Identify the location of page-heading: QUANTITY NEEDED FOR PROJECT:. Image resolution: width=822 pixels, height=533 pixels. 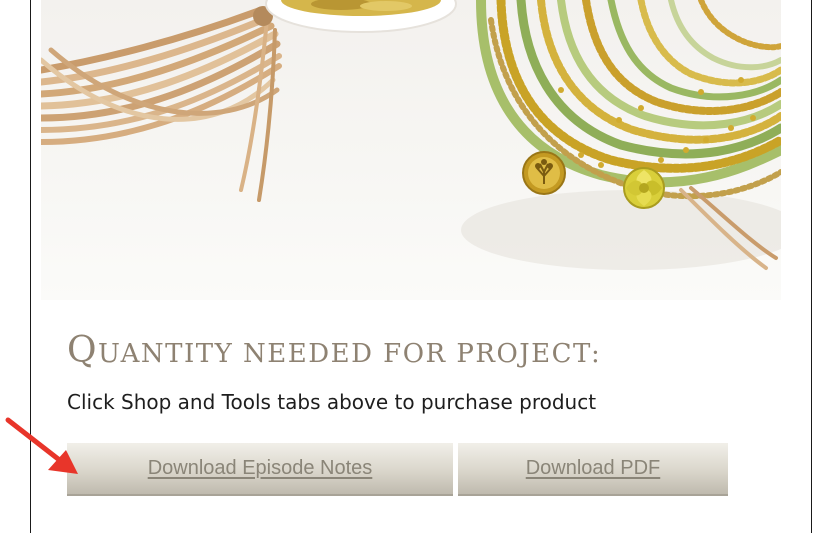
(334, 350).